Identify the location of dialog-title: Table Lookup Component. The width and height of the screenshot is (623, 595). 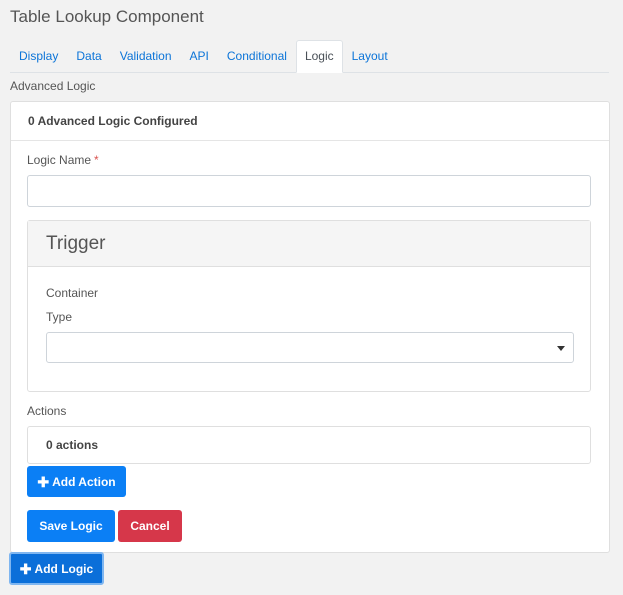
(107, 16).